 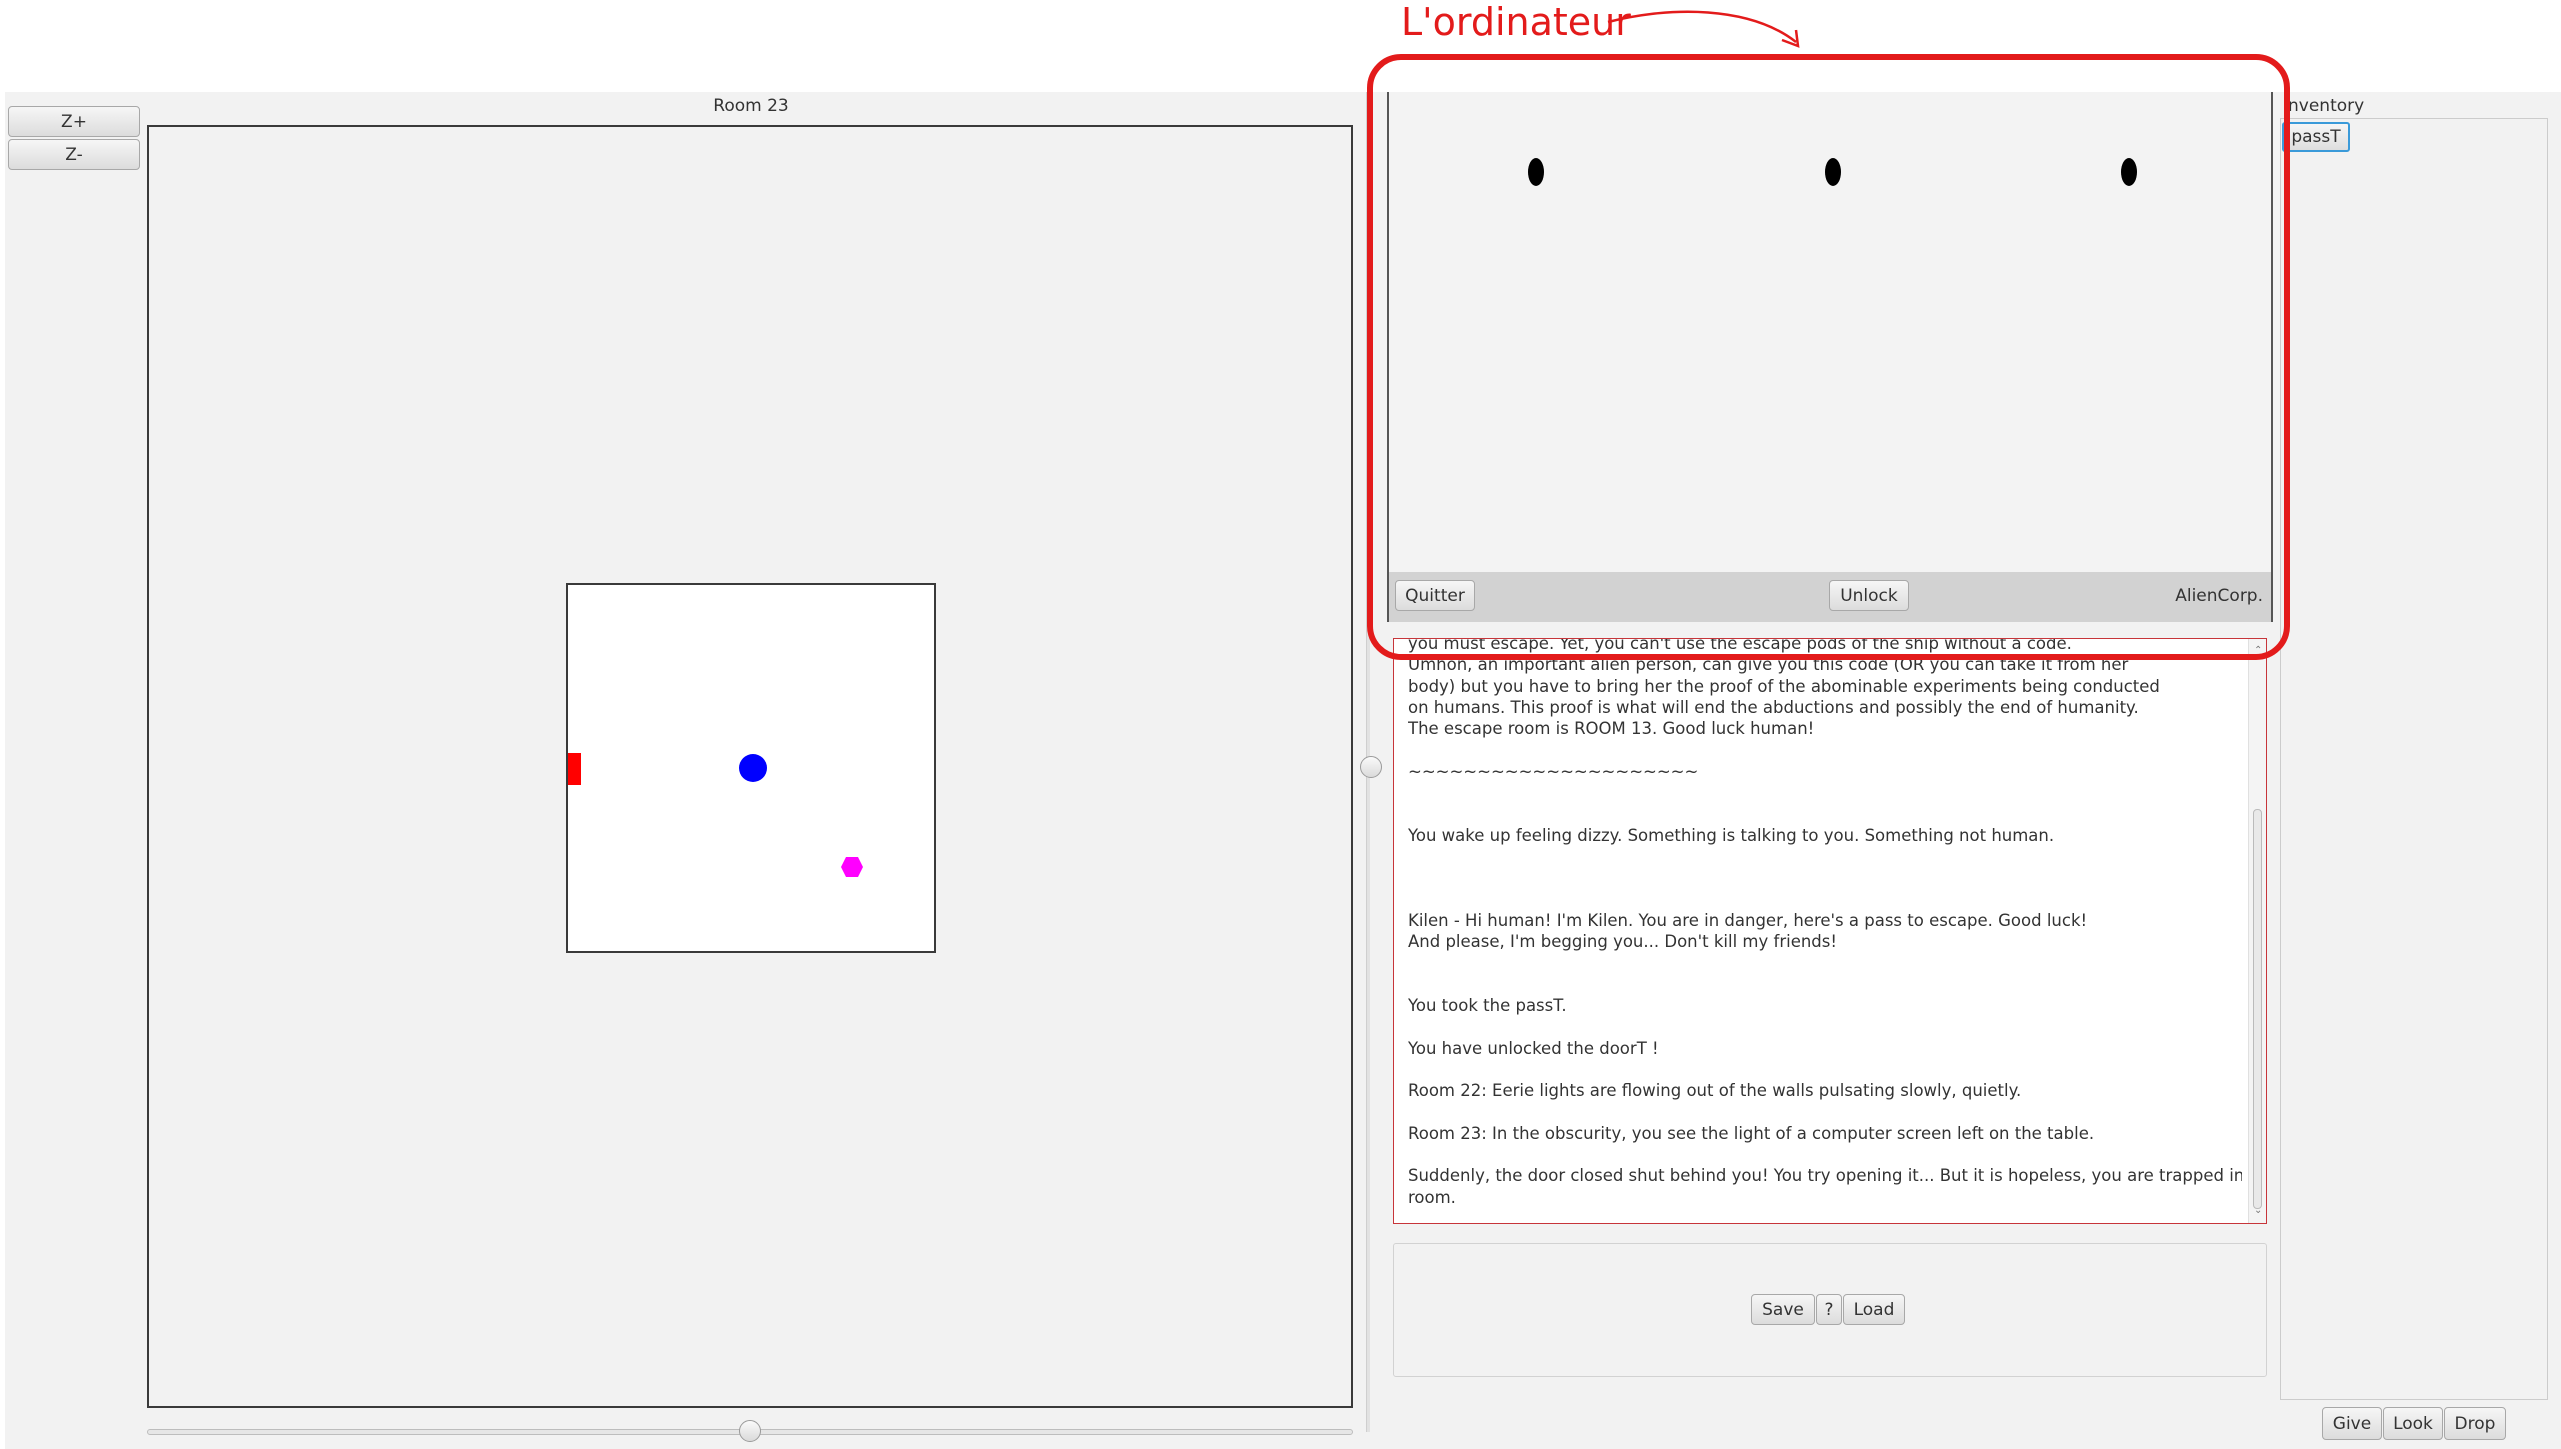 What do you see at coordinates (2316, 137) in the screenshot?
I see `inventory-item: passT` at bounding box center [2316, 137].